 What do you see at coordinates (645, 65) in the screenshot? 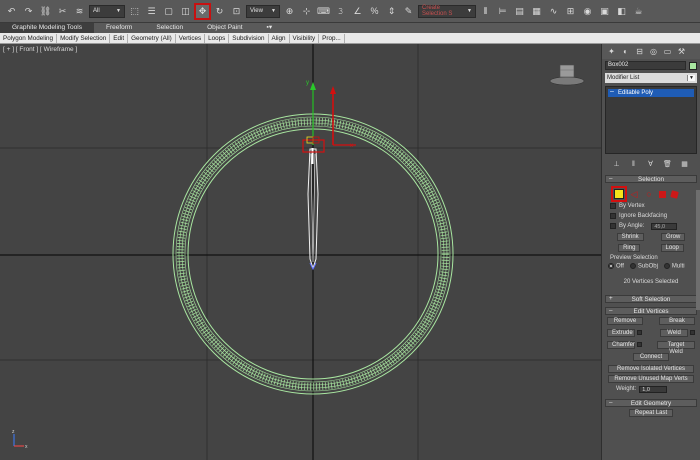
I see `object-name-field: Box002` at bounding box center [645, 65].